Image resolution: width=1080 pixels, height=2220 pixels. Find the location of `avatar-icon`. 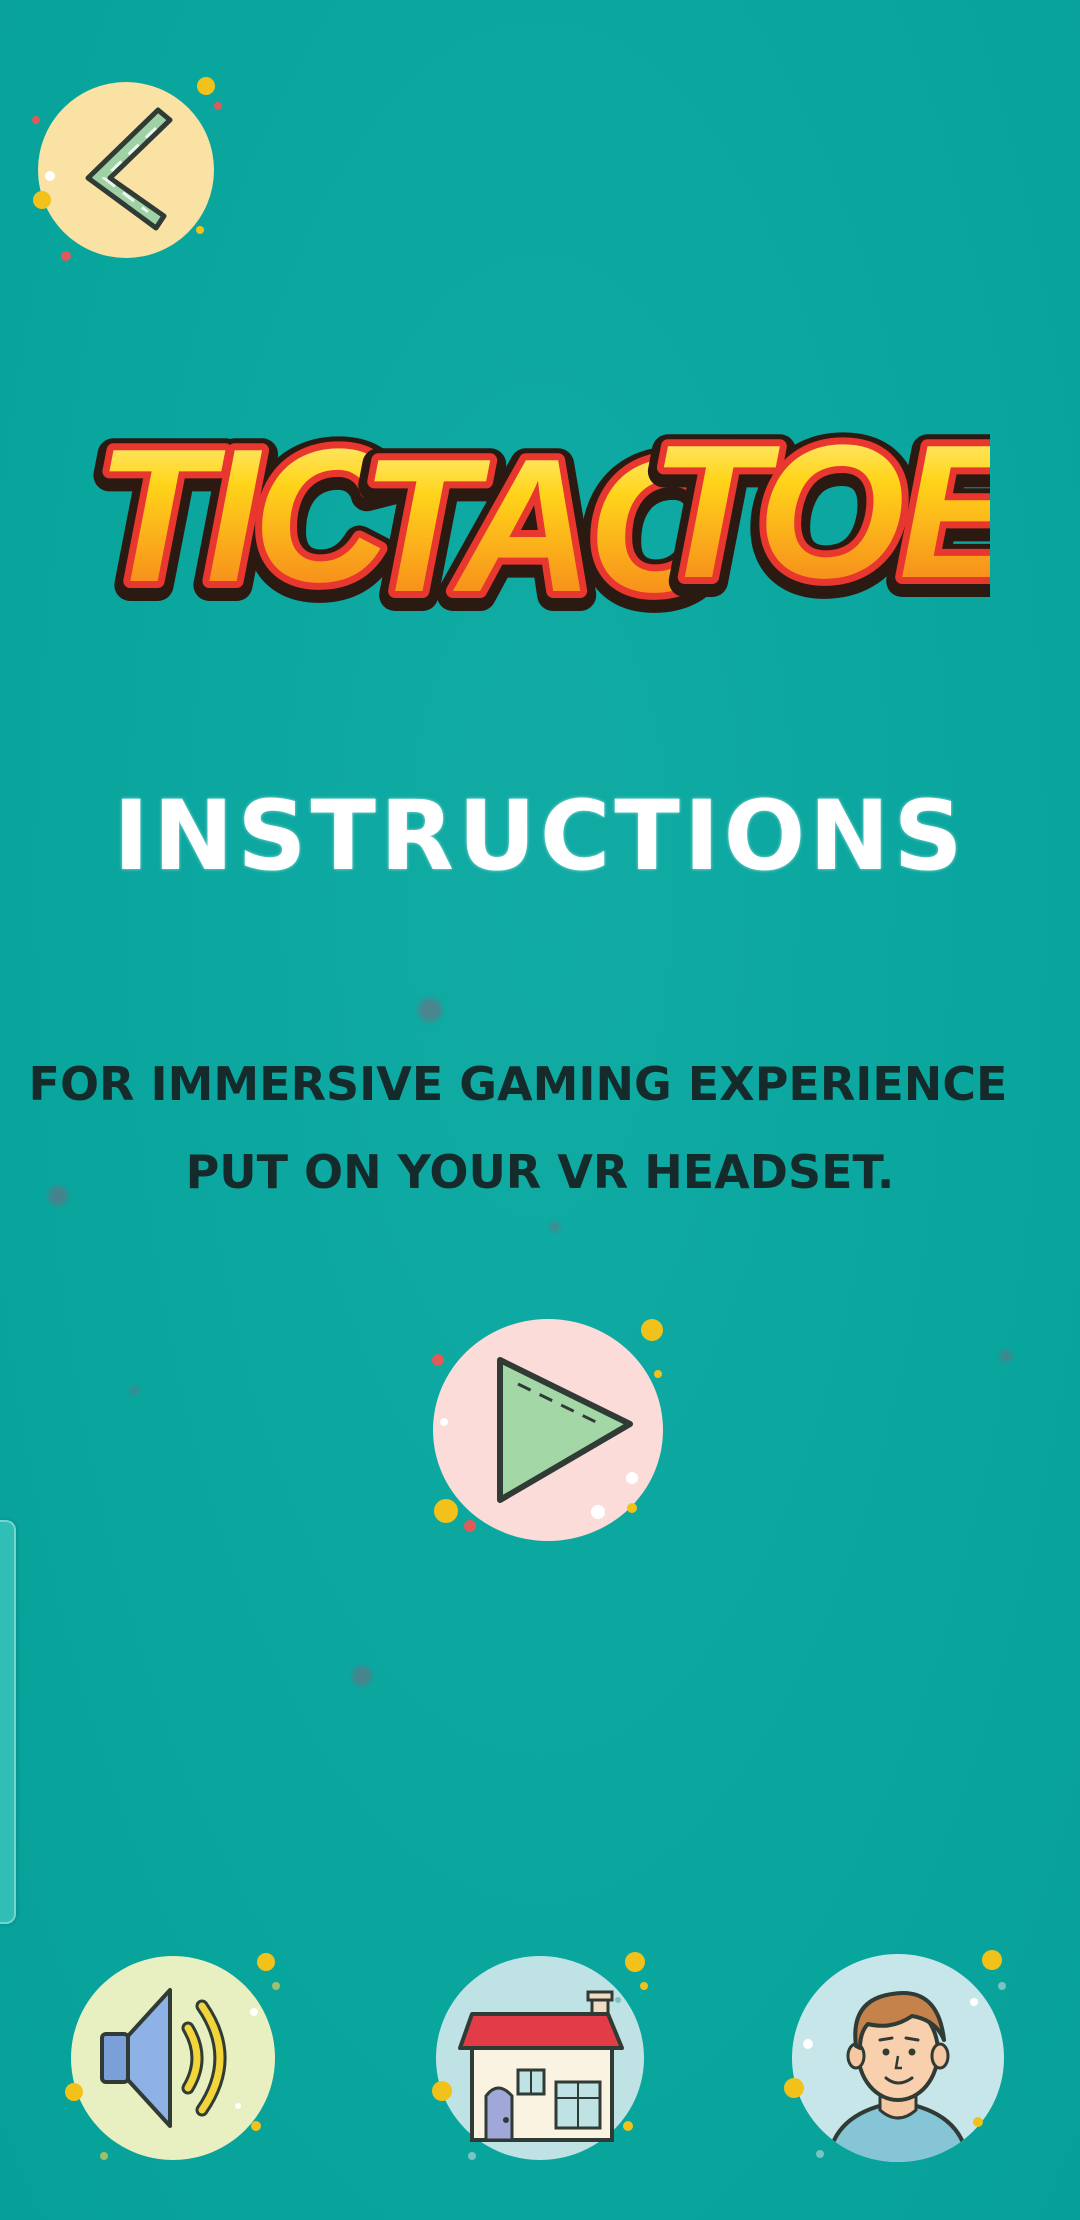

avatar-icon is located at coordinates (895, 2056).